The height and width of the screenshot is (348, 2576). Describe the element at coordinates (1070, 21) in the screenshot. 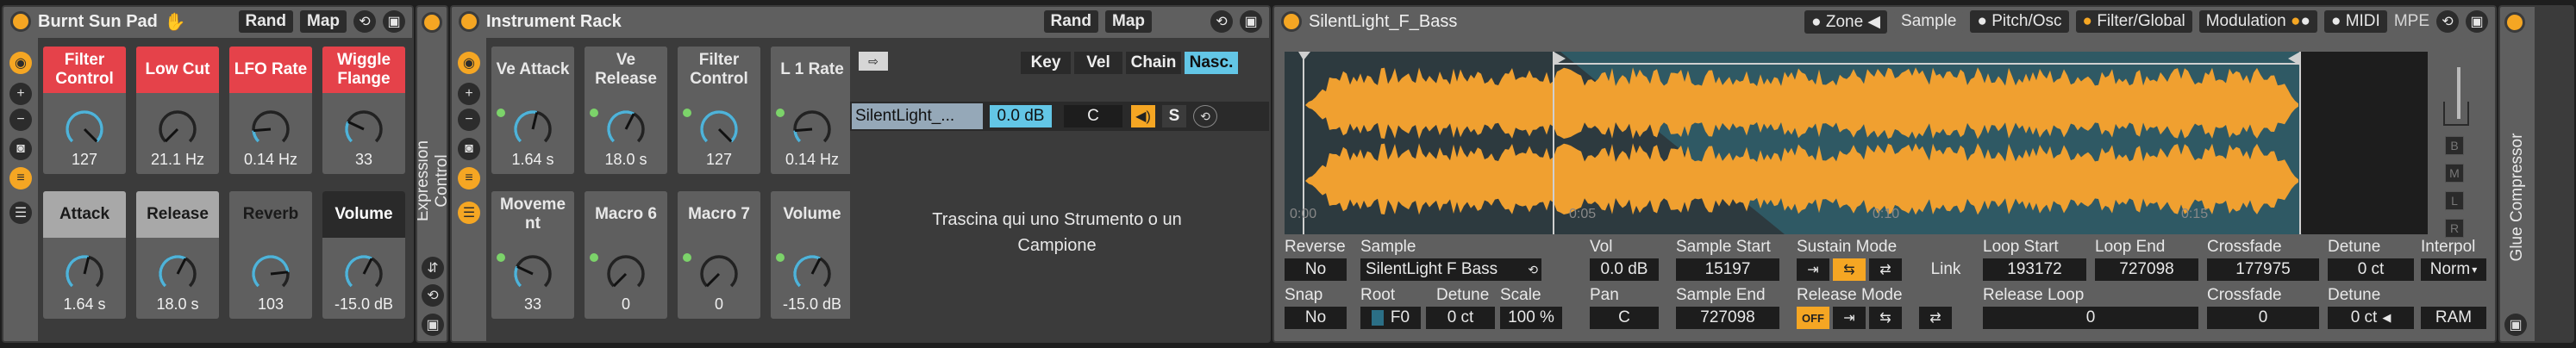

I see `ir-rand-button: Rand` at that location.